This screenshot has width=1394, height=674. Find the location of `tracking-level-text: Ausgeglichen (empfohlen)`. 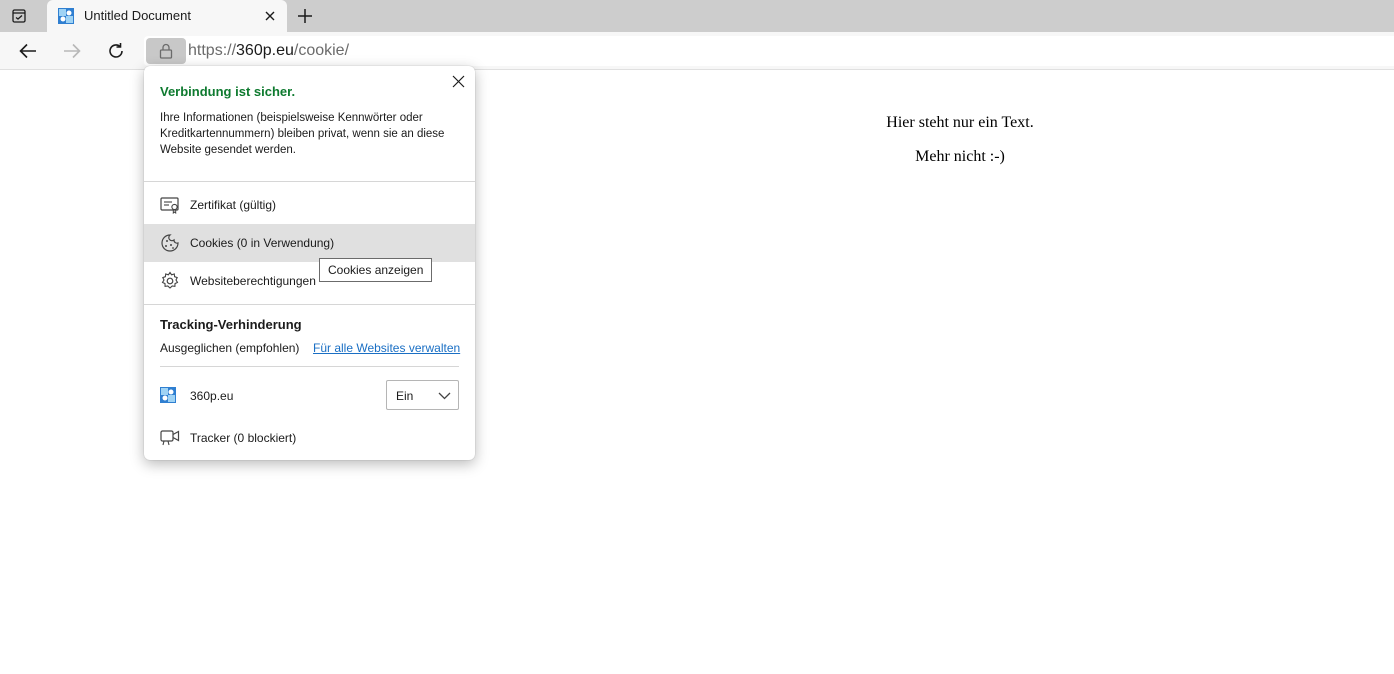

tracking-level-text: Ausgeglichen (empfohlen) is located at coordinates (230, 348).